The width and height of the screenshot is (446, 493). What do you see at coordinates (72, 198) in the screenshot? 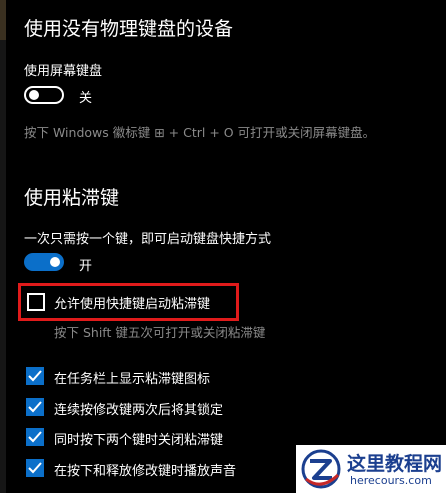
I see `section-title-sticky-keys: 使用粘滞键` at bounding box center [72, 198].